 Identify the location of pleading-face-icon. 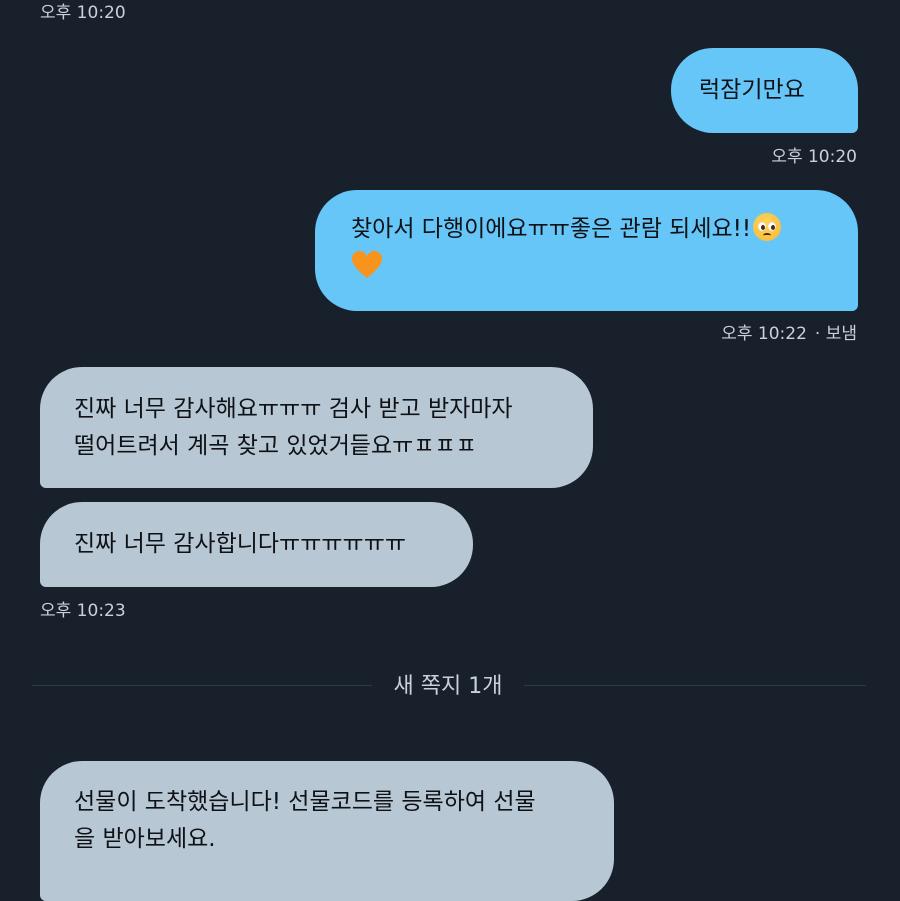
(767, 227).